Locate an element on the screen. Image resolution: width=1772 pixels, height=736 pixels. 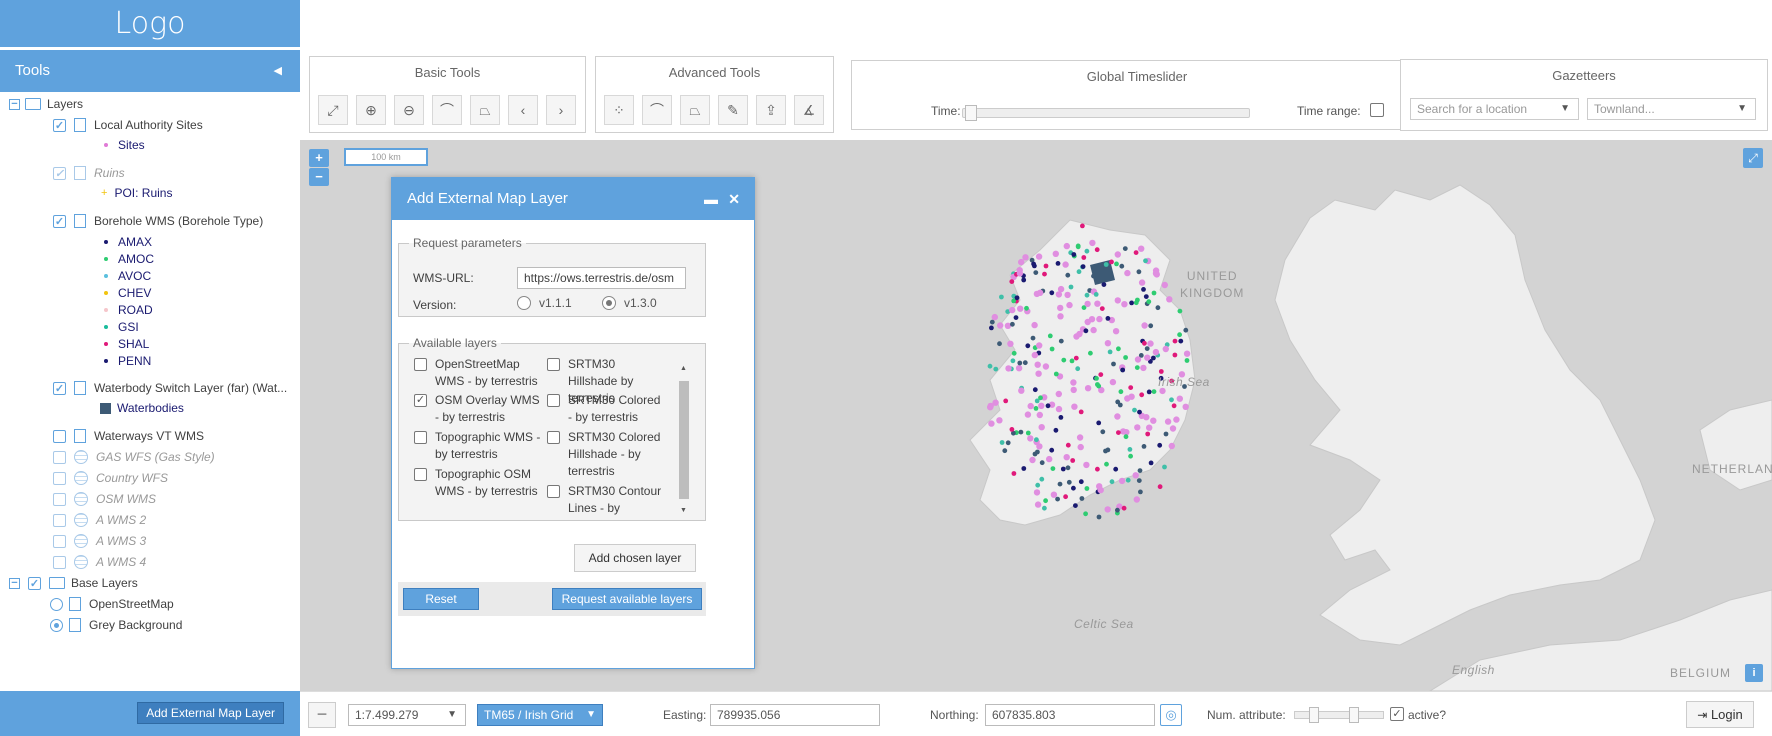
draw-polygon-icon: ⏢ is located at coordinates (695, 110).